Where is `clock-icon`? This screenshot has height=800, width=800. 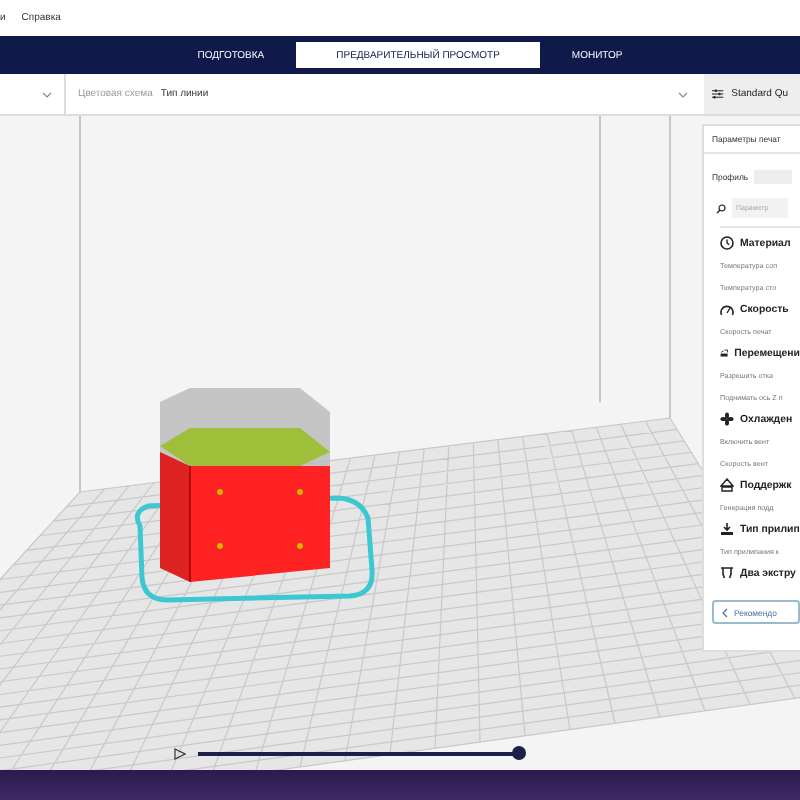
clock-icon is located at coordinates (727, 243).